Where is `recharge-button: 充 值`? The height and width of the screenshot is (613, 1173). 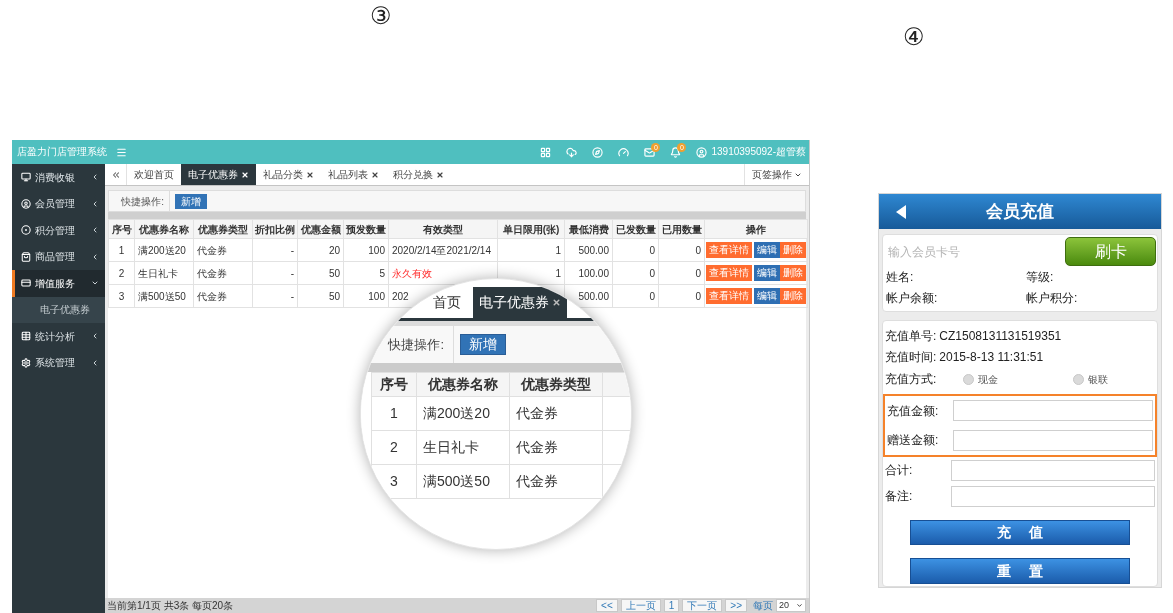
recharge-button: 充 值 is located at coordinates (1020, 532).